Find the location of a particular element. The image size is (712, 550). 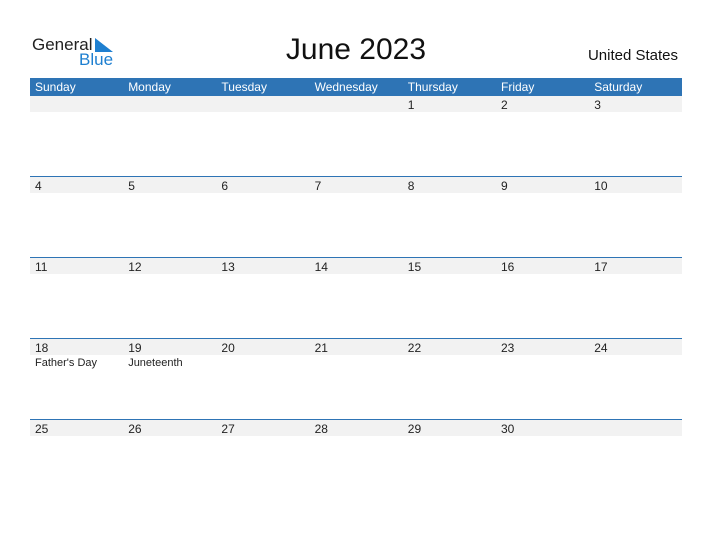

weekday-wednesday: Wednesday is located at coordinates (346, 87).